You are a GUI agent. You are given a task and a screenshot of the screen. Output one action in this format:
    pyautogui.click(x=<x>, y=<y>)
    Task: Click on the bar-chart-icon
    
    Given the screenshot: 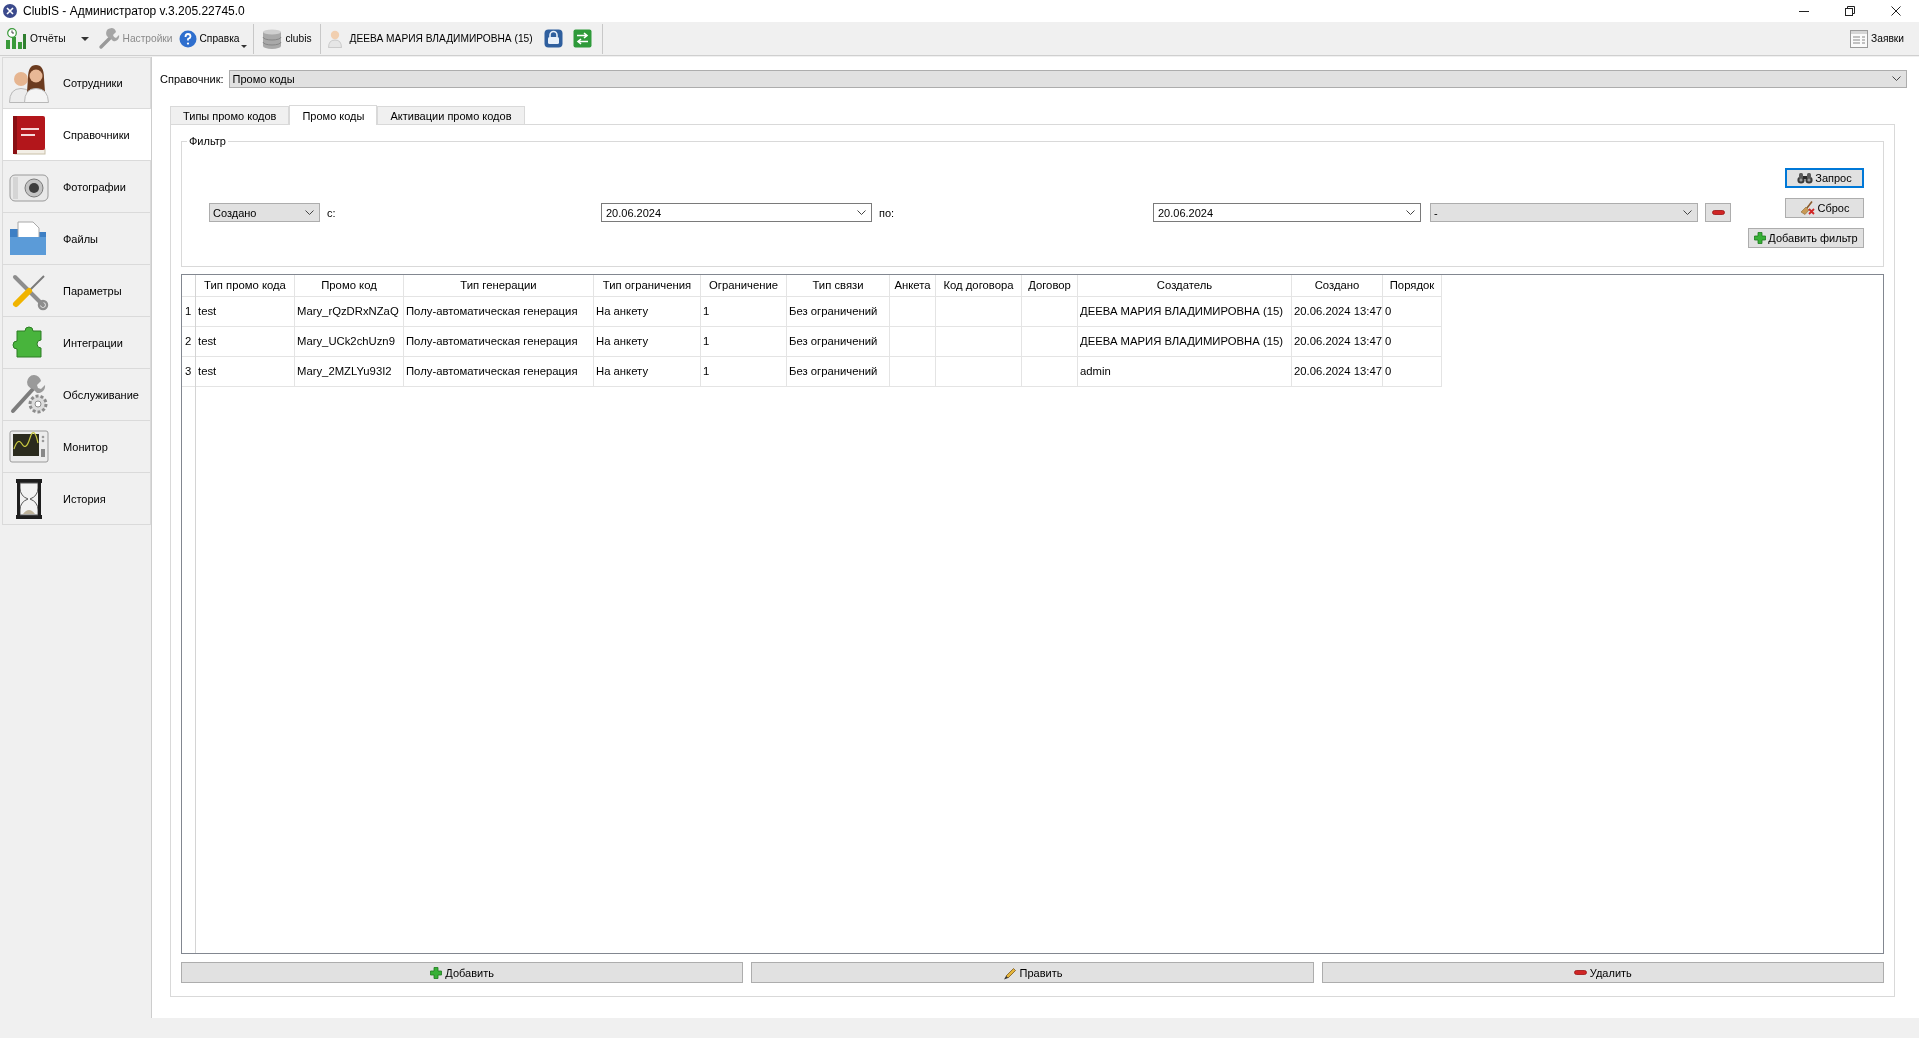 What is the action you would take?
    pyautogui.click(x=16, y=38)
    